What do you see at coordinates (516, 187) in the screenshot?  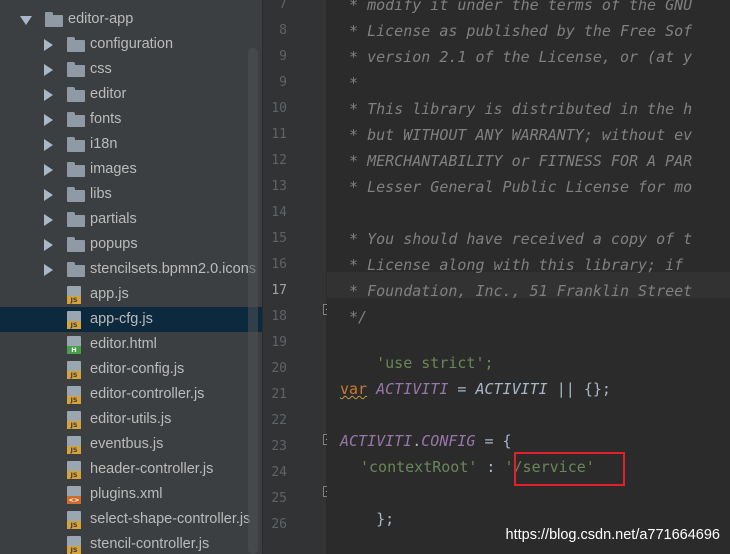 I see `comment-line: * Lesser General Public License for mo` at bounding box center [516, 187].